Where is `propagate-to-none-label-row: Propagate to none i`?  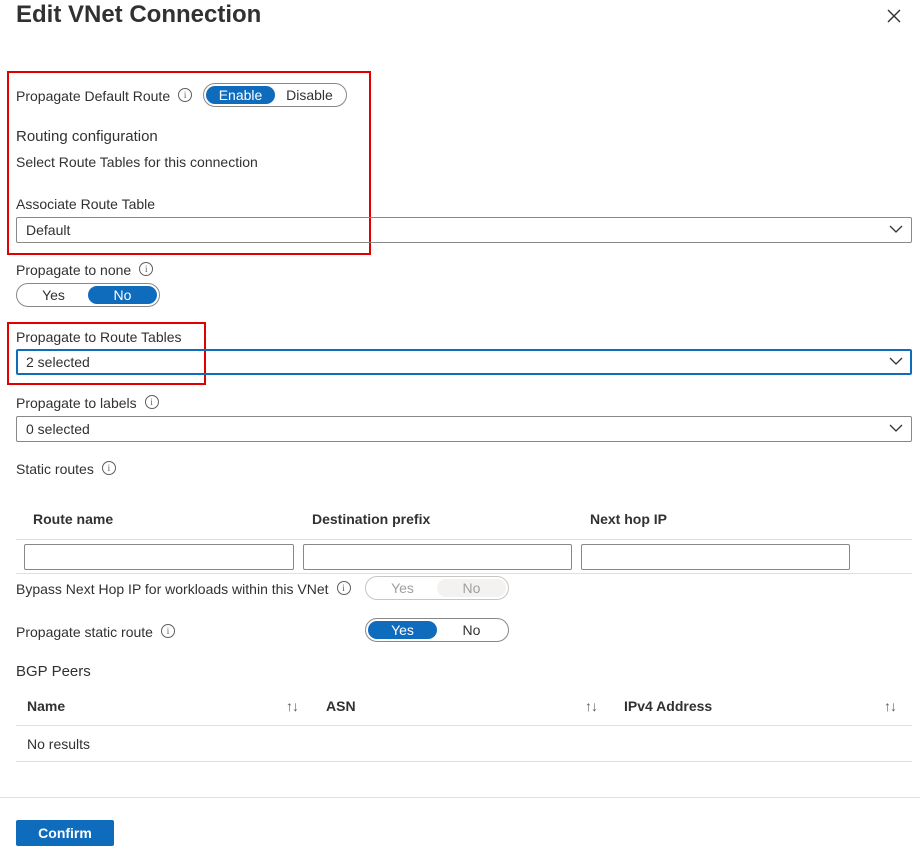
propagate-to-none-label-row: Propagate to none i is located at coordinates (85, 270).